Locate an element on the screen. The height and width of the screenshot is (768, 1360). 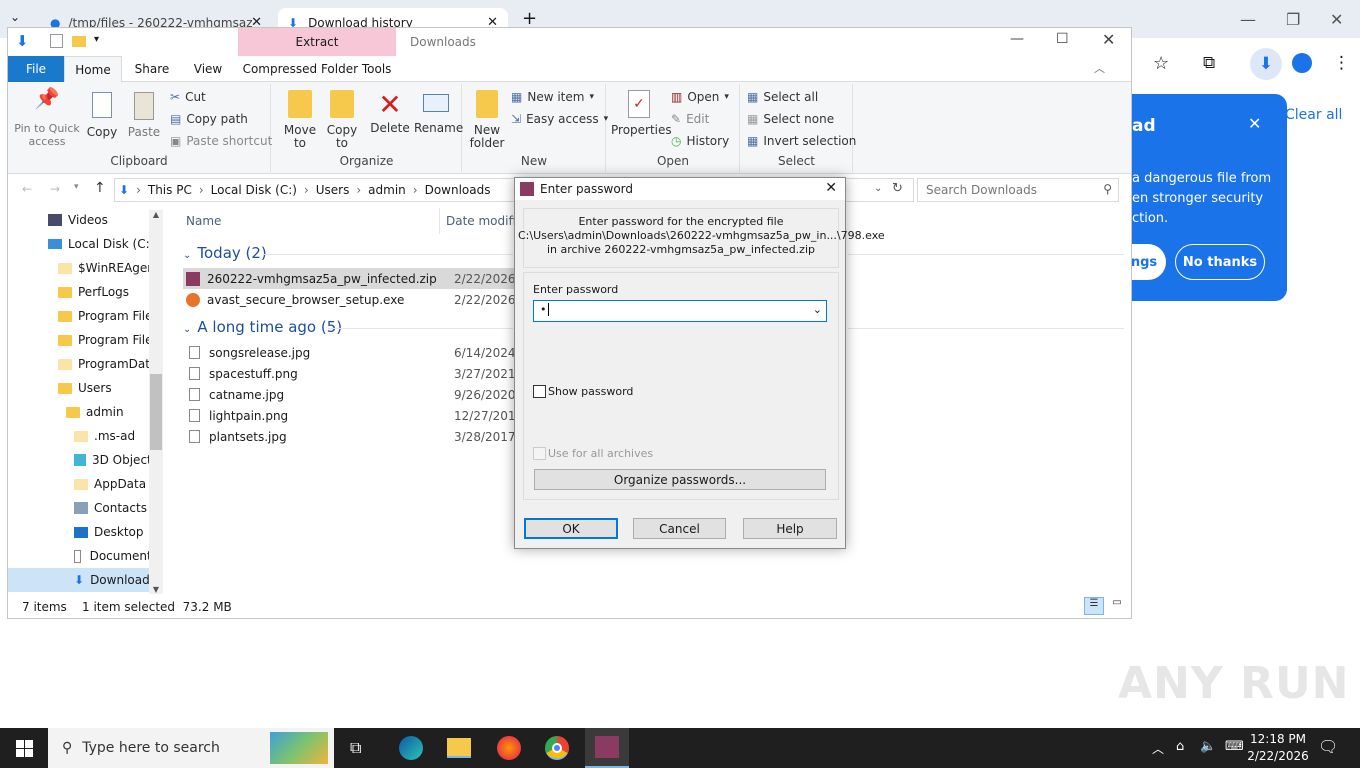
nav-videos: Videos is located at coordinates (83, 220).